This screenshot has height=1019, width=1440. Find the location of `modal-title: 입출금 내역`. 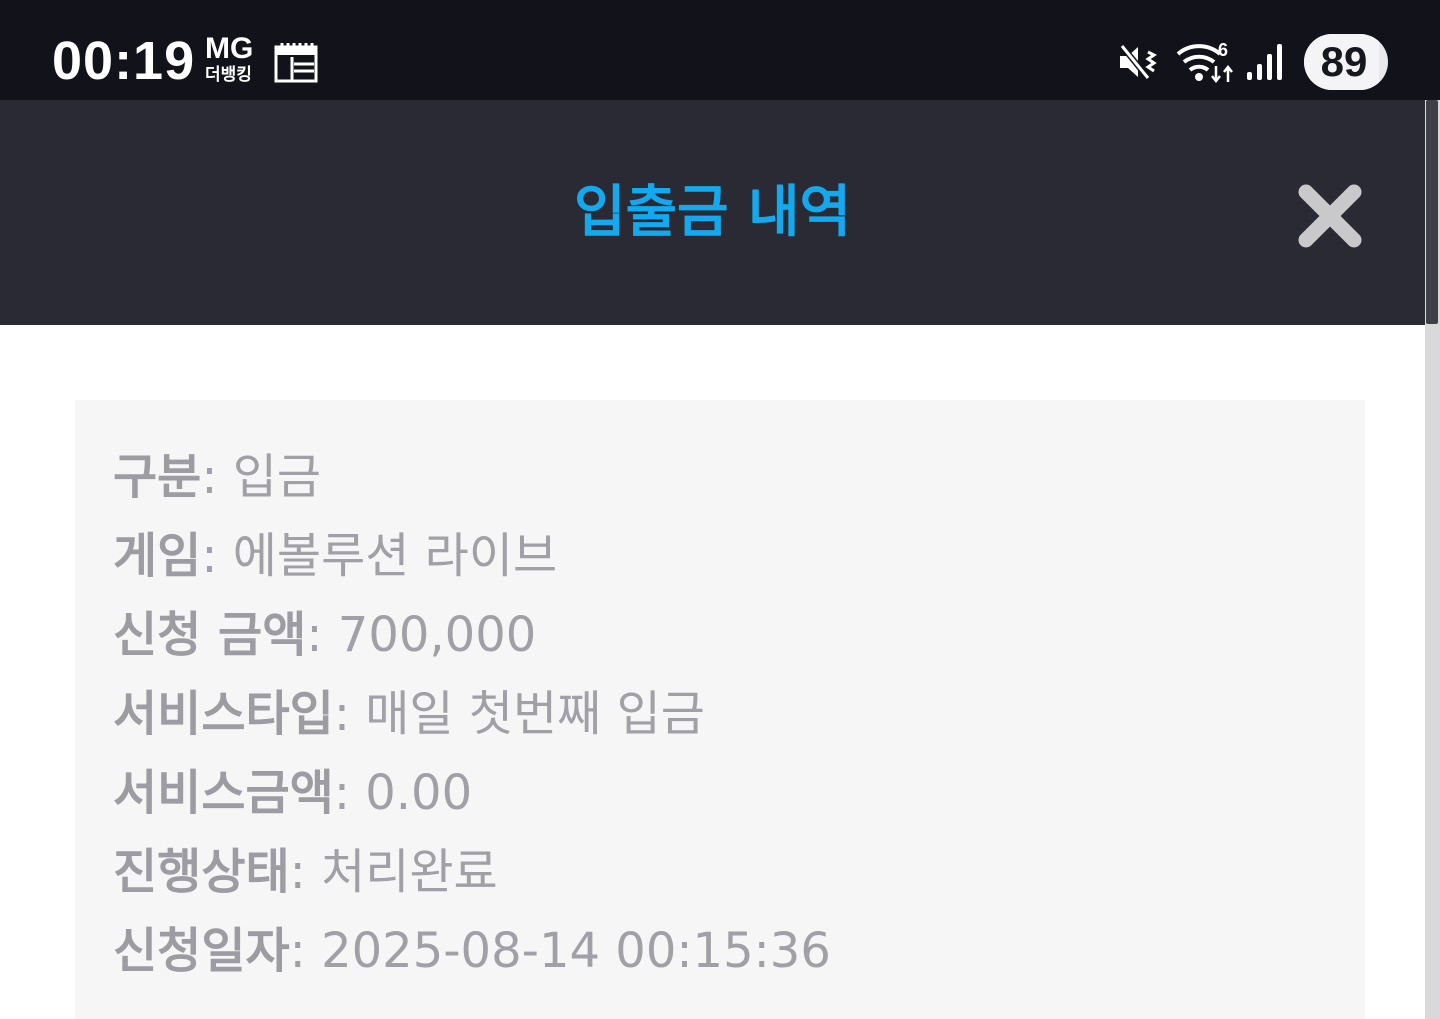

modal-title: 입출금 내역 is located at coordinates (712, 212).